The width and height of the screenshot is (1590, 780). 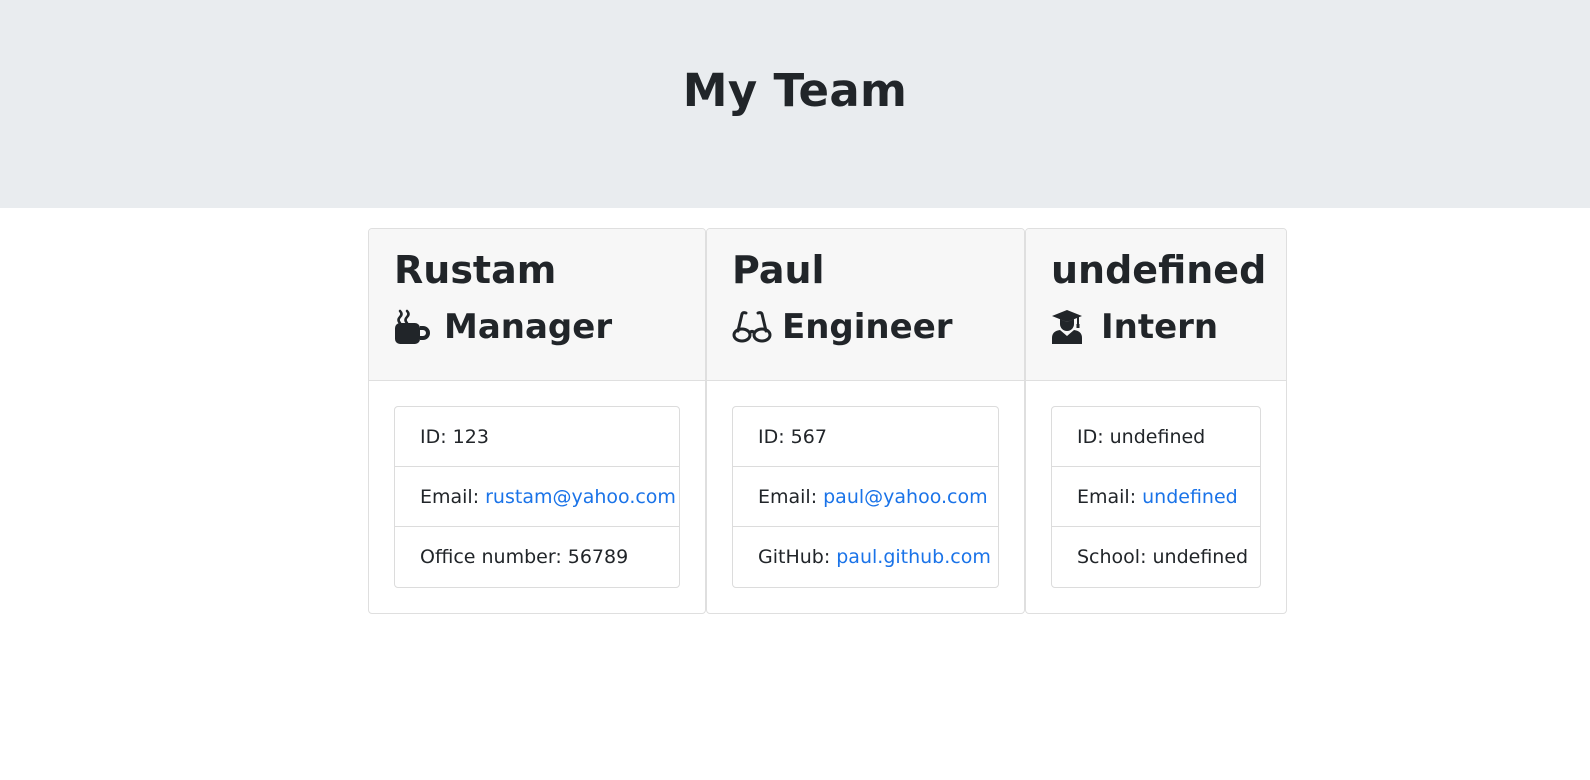 I want to click on glasses-icon, so click(x=752, y=327).